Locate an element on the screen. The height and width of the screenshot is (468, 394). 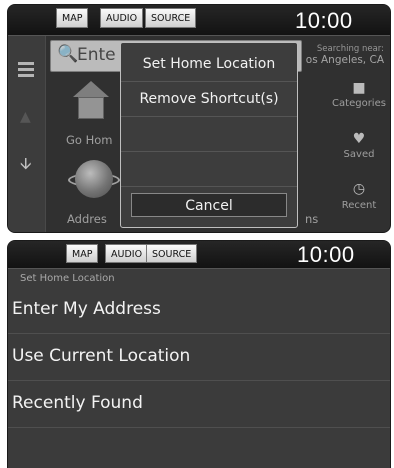
list-item-recently-found: Recently Found is located at coordinates (199, 404).